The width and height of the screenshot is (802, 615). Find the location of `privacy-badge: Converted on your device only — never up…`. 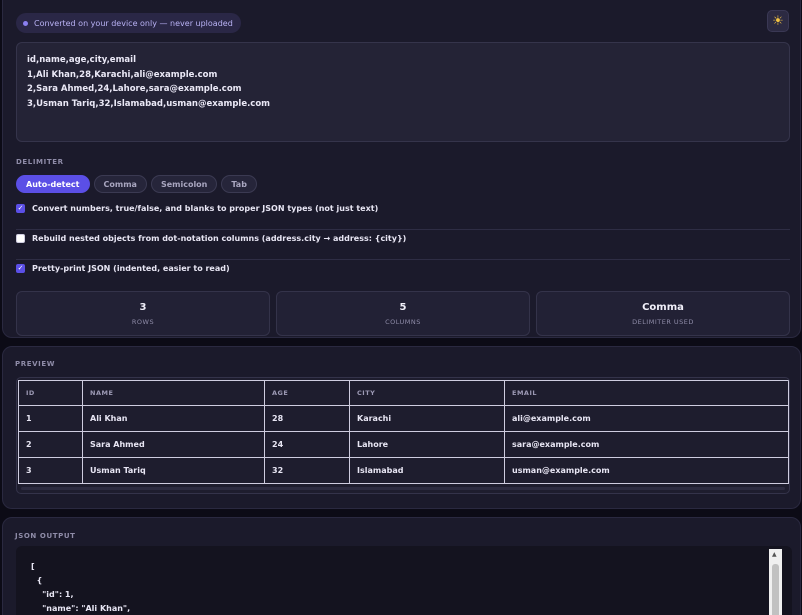

privacy-badge: Converted on your device only — never up… is located at coordinates (128, 23).